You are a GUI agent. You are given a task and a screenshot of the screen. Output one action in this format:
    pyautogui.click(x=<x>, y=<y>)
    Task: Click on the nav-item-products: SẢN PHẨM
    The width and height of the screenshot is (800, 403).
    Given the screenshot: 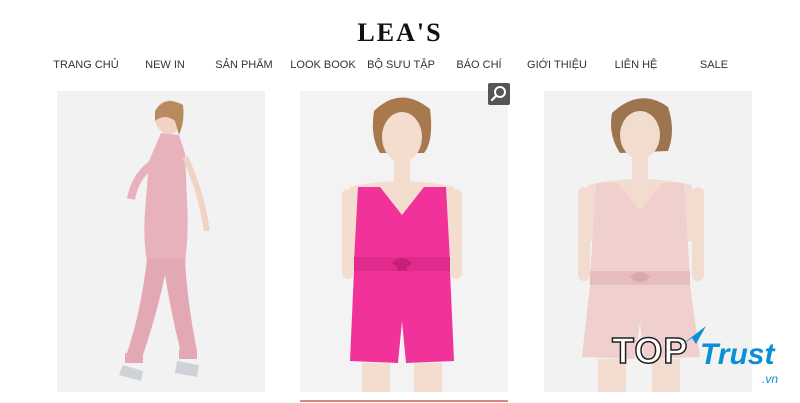 What is the action you would take?
    pyautogui.click(x=243, y=65)
    